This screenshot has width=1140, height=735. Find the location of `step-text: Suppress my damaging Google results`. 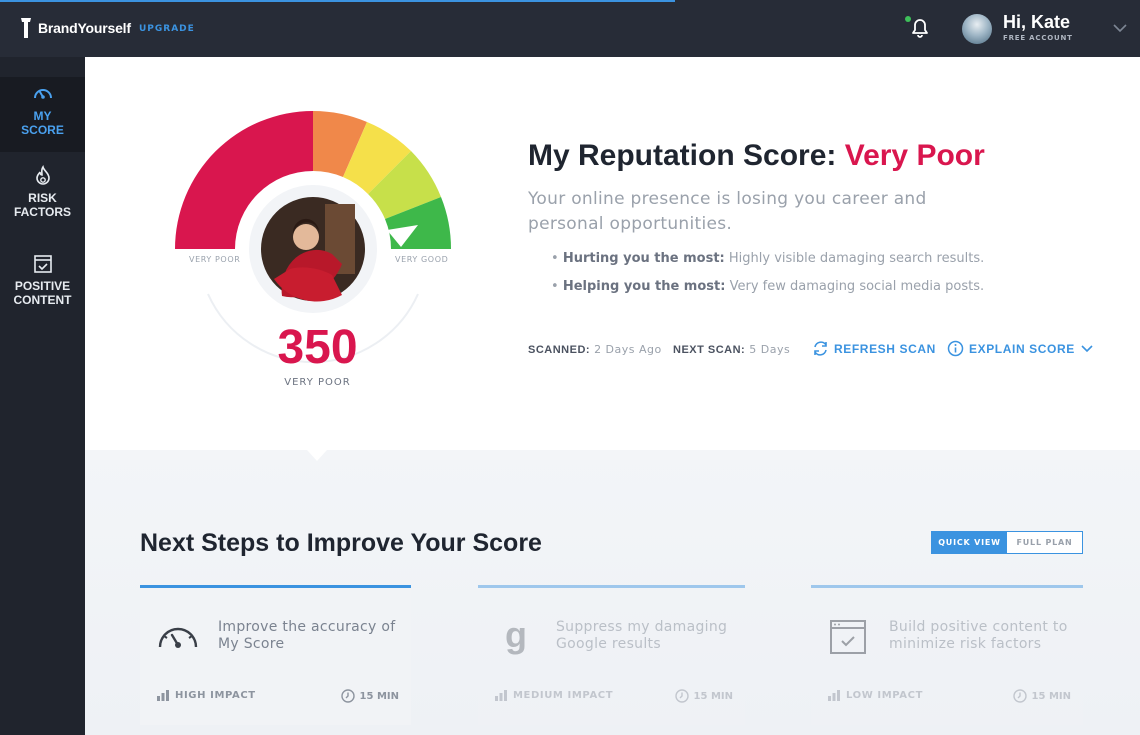

step-text: Suppress my damaging Google results is located at coordinates (642, 635).